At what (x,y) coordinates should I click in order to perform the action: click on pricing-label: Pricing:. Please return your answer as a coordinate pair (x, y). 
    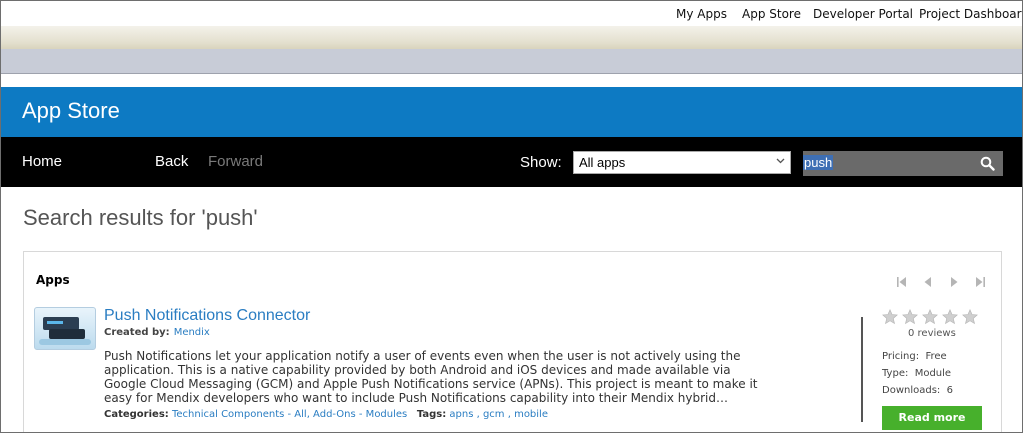
    Looking at the image, I should click on (901, 356).